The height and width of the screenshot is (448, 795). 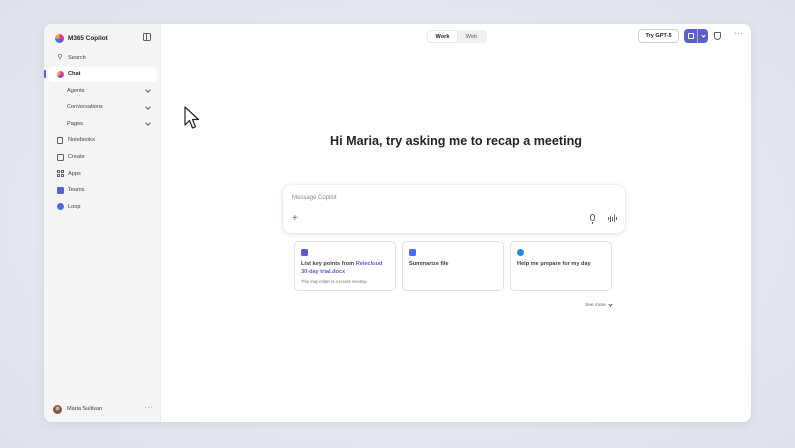 What do you see at coordinates (612, 218) in the screenshot?
I see `voice-mode-icon` at bounding box center [612, 218].